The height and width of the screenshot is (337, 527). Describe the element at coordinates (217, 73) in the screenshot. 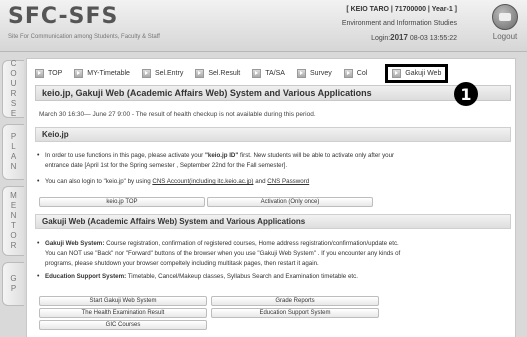

I see `tab-sel-result: Sel.Result` at that location.